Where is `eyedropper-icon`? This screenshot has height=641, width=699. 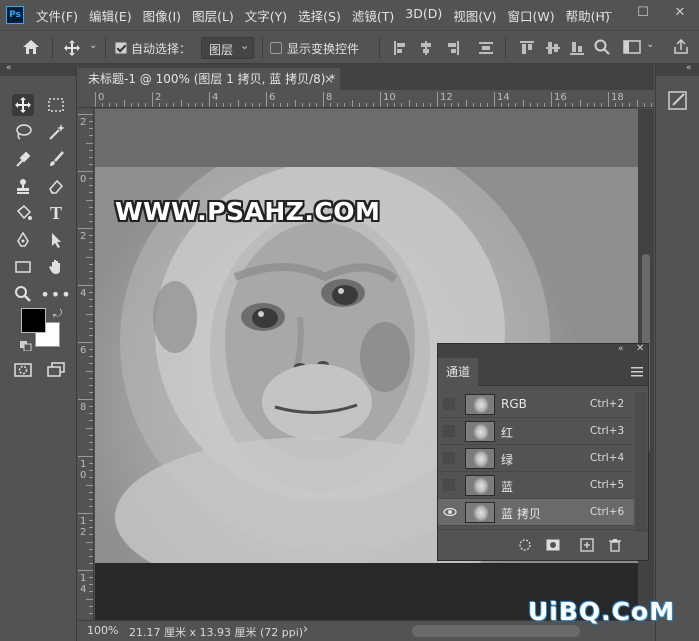 eyedropper-icon is located at coordinates (23, 159).